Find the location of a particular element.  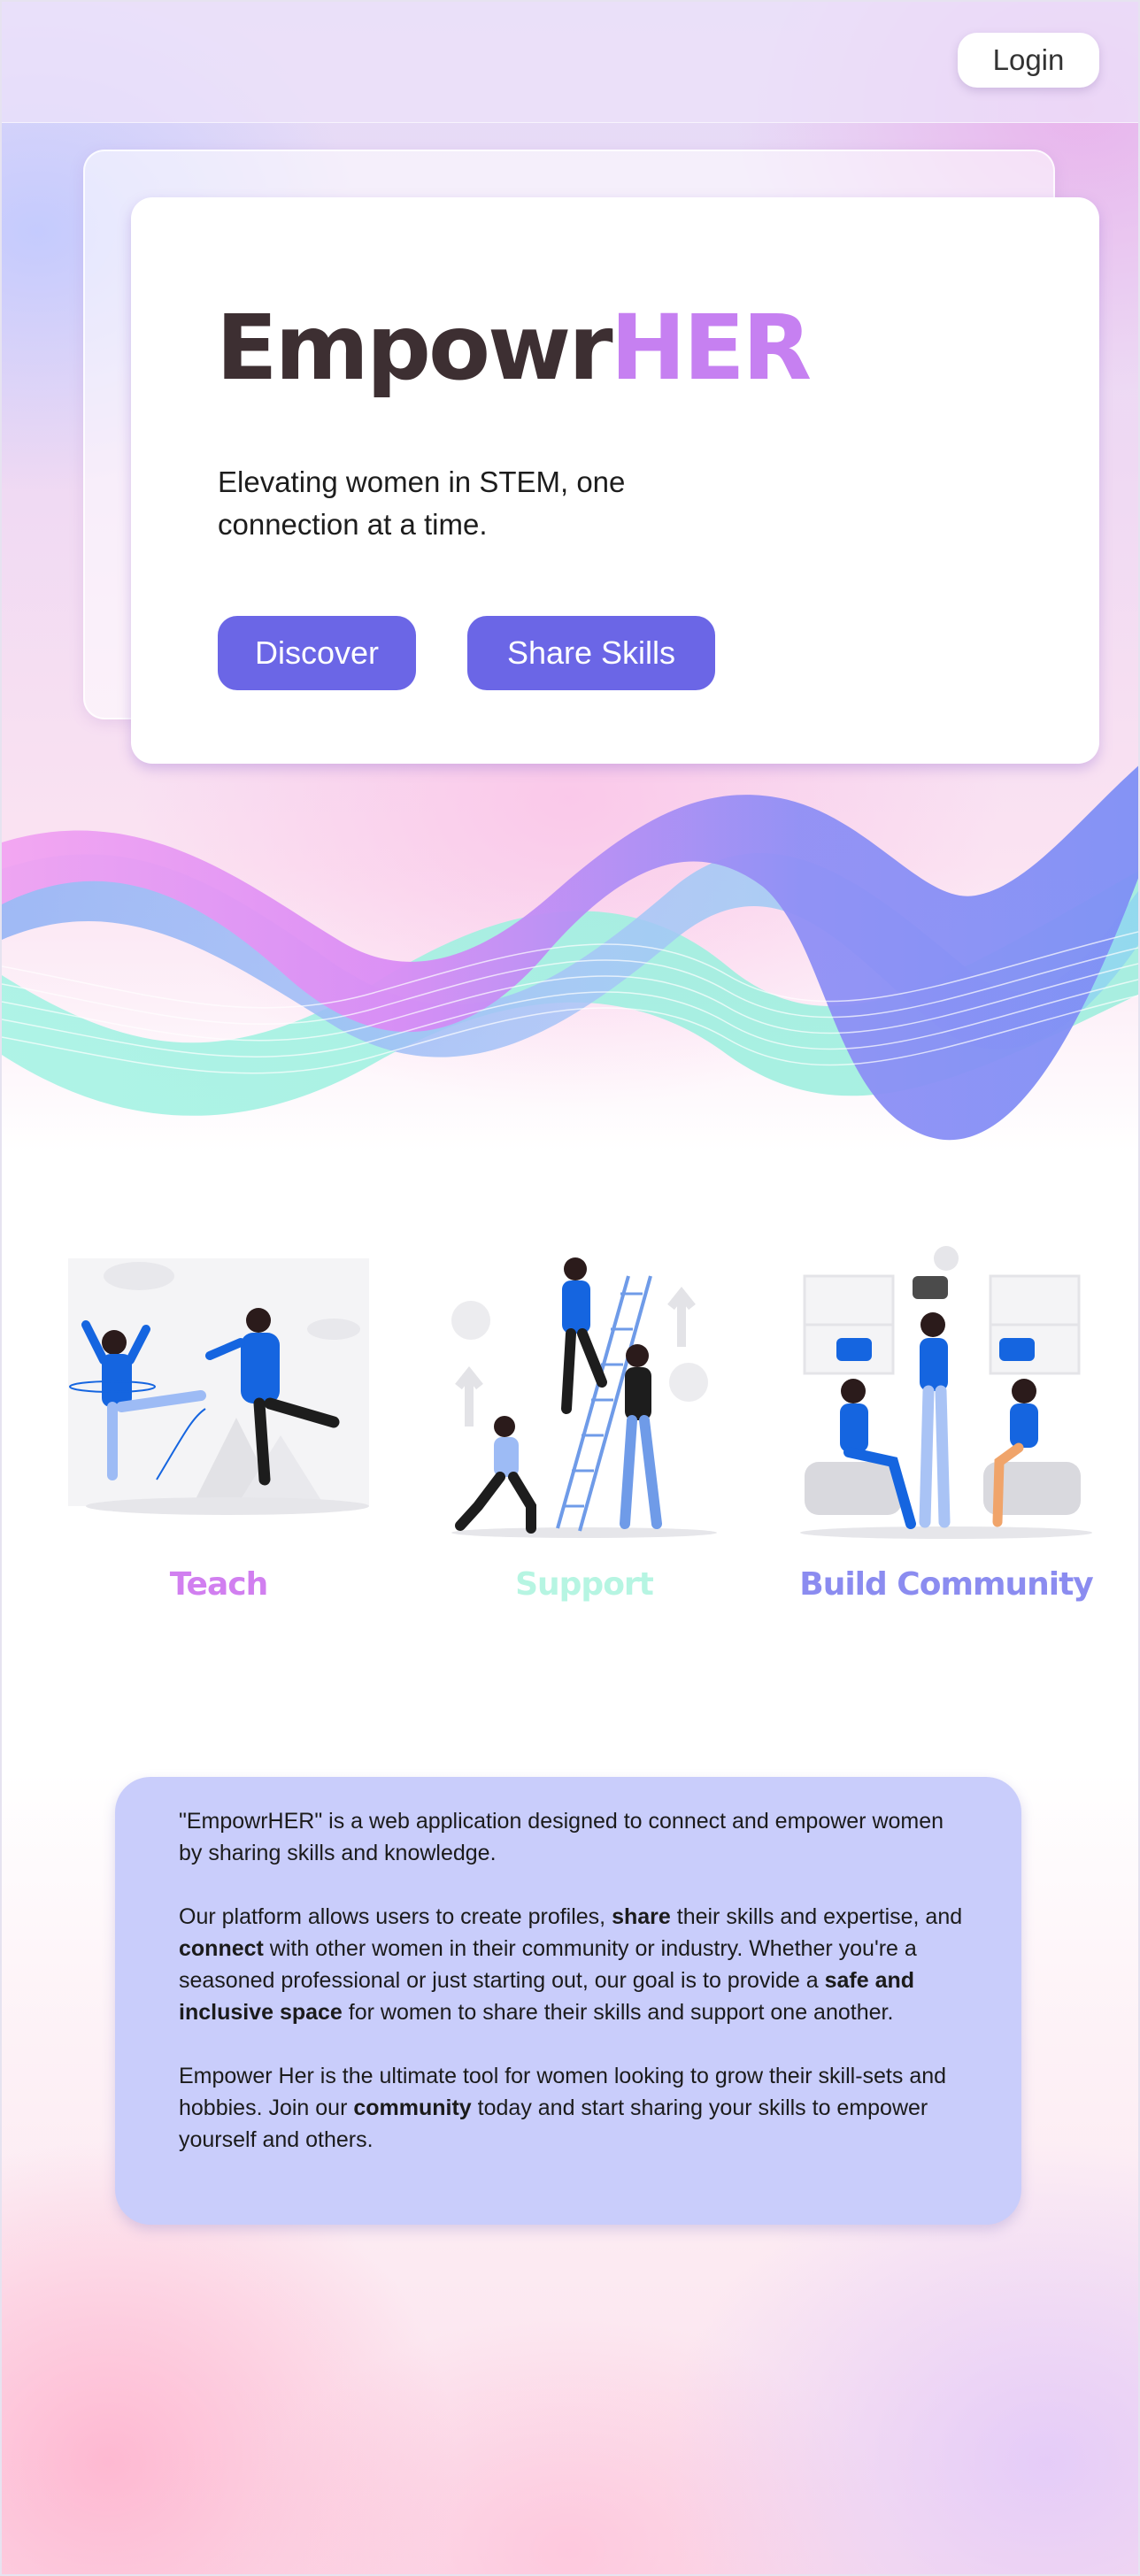

about-p2-bold-connect: connect is located at coordinates (221, 1948).